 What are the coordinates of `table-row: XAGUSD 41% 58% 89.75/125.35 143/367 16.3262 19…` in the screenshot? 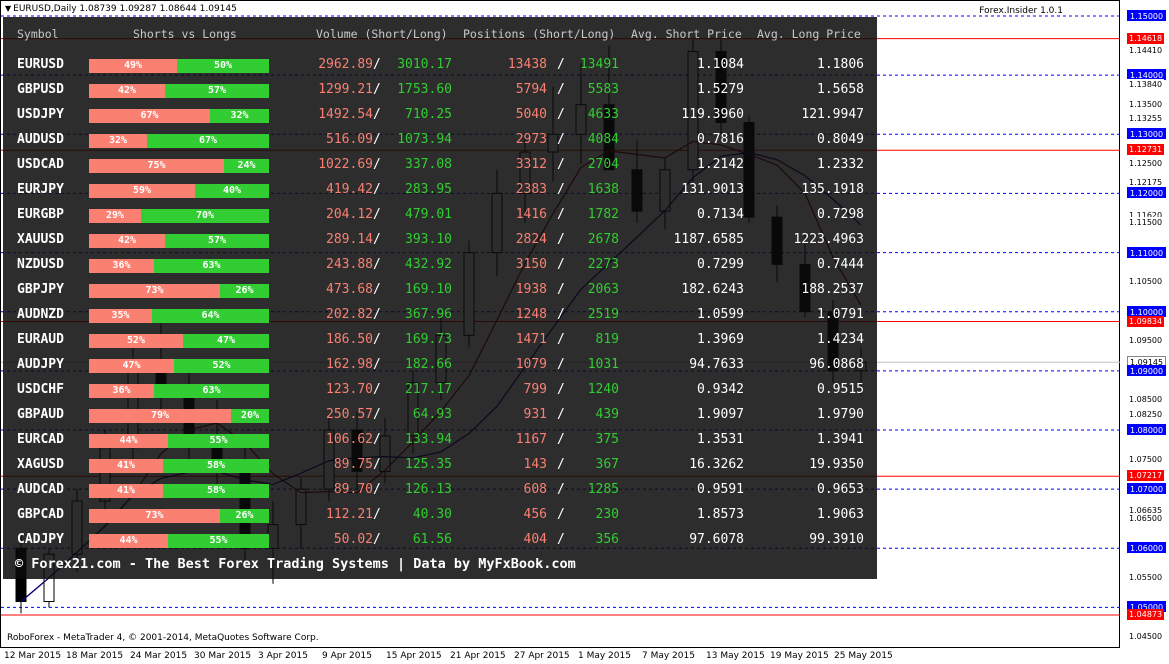 It's located at (440, 464).